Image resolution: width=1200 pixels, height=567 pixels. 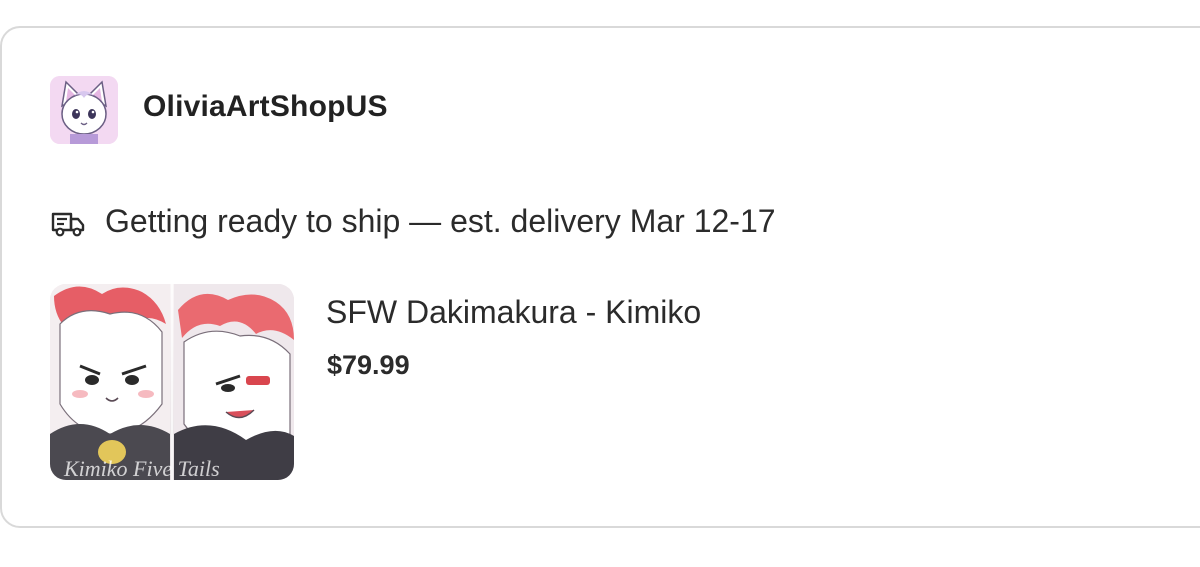 I want to click on image-watermark: Kimiko Five Tails, so click(x=141, y=468).